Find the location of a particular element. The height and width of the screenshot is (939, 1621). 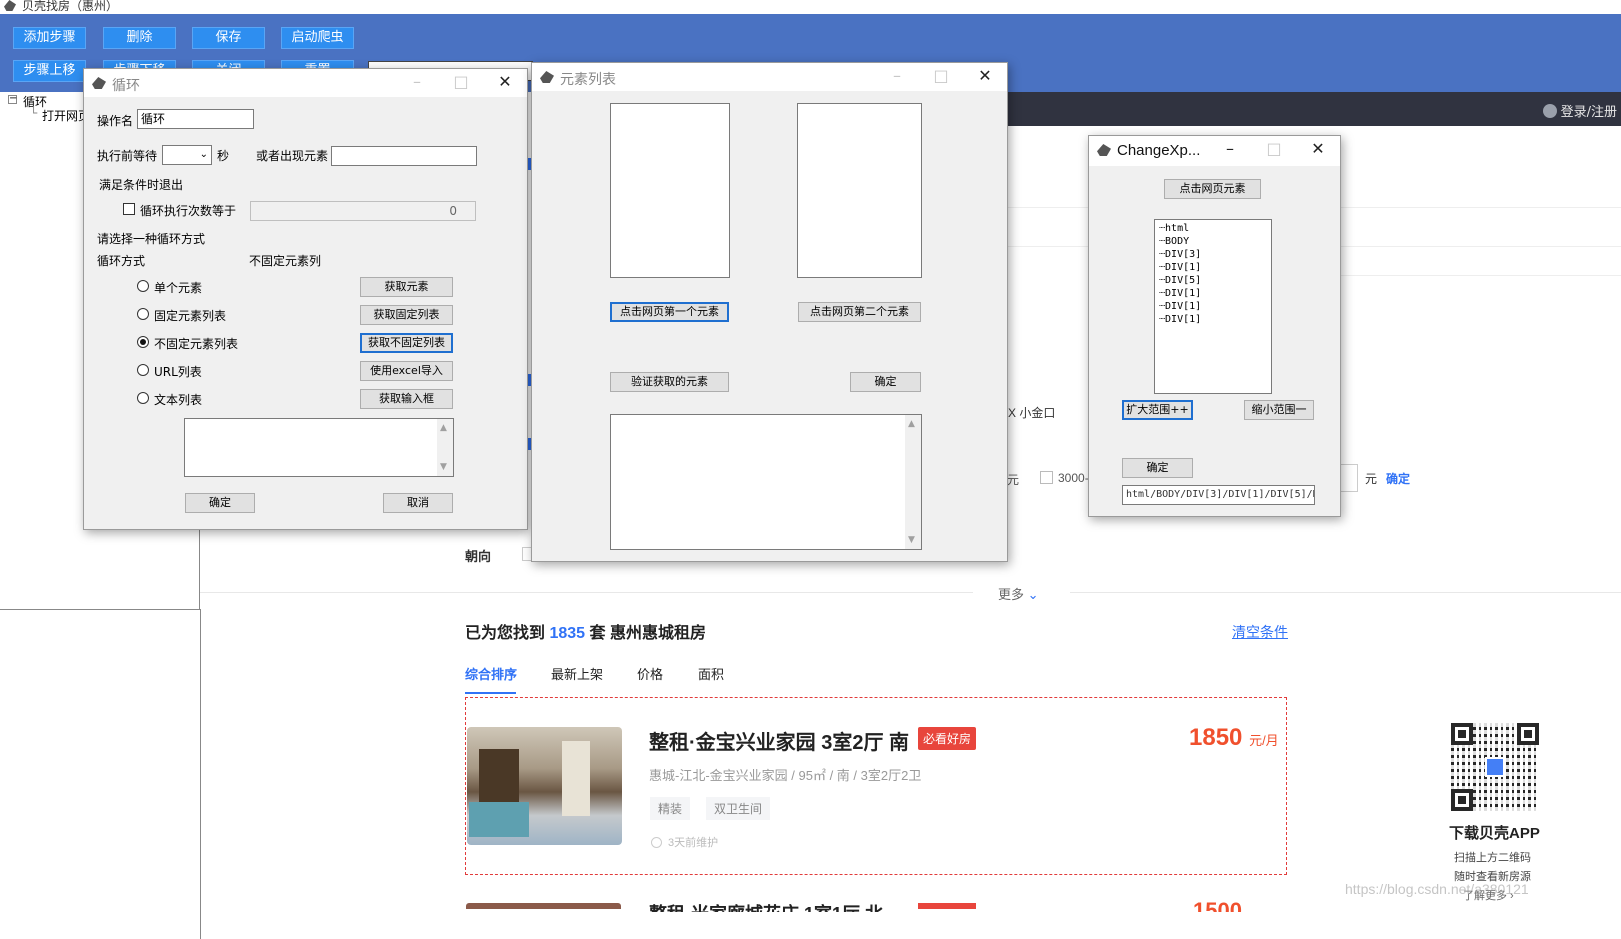

radio-single-element is located at coordinates (143, 286).